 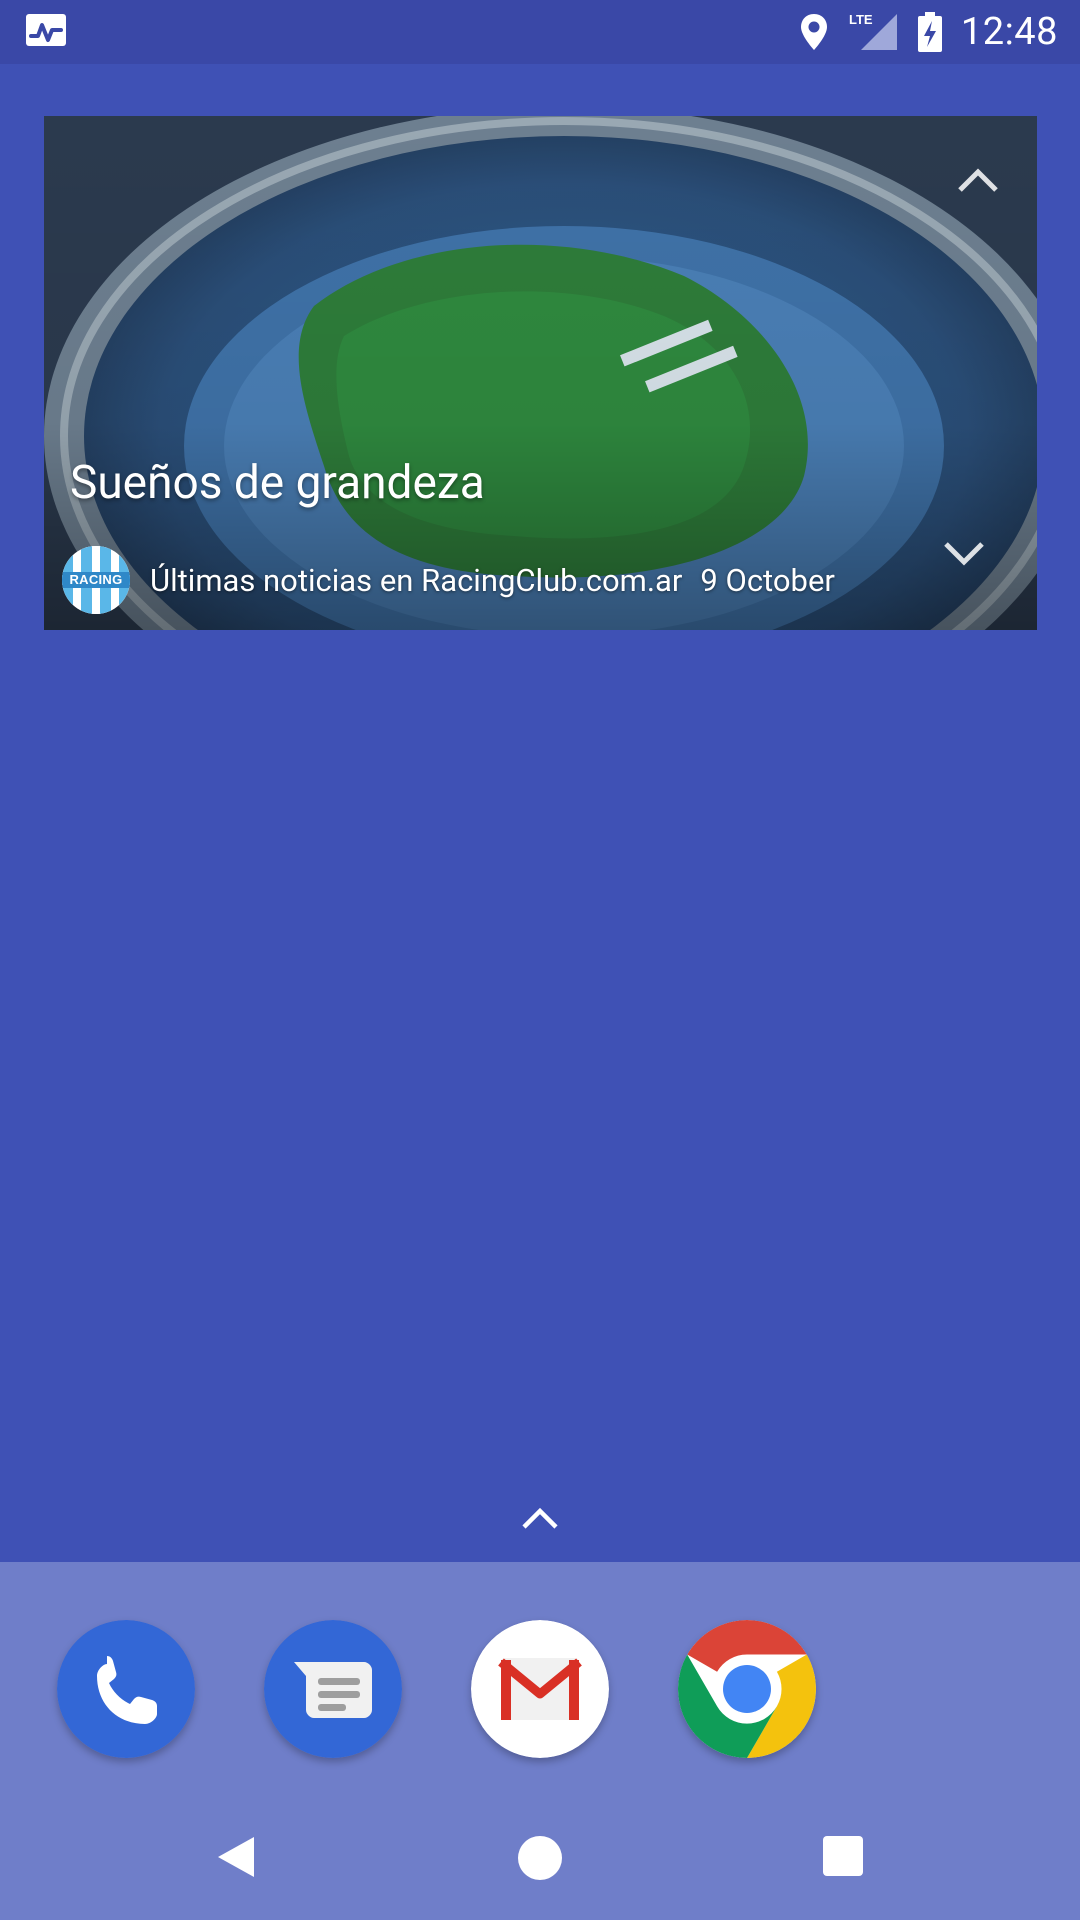 I want to click on article-title: Sueños de grandeza, so click(x=277, y=483).